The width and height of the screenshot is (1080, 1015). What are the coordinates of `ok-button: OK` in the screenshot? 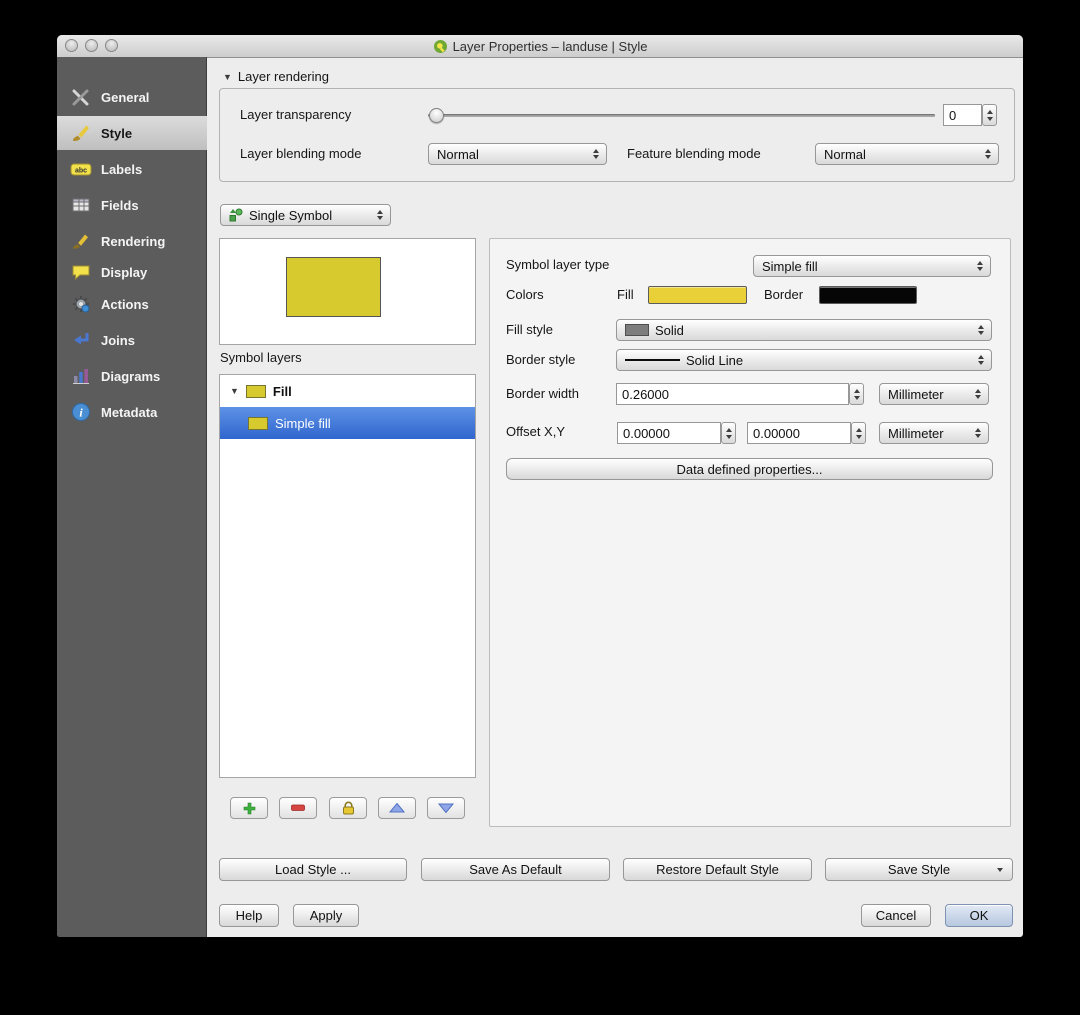 It's located at (979, 915).